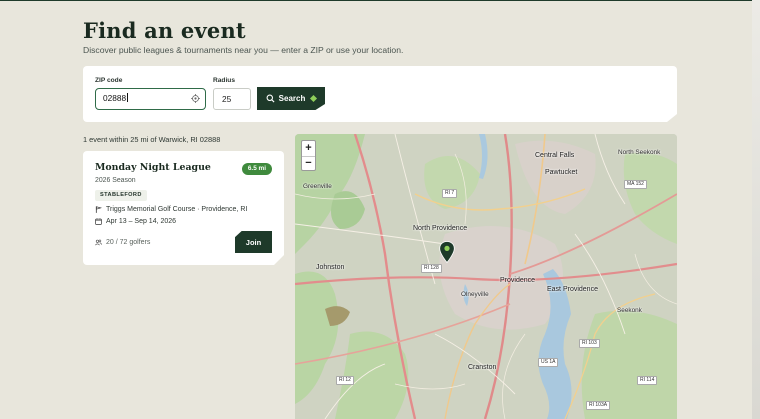 This screenshot has width=760, height=419. What do you see at coordinates (431, 268) in the screenshot?
I see `road-shield-ri128: RI 128` at bounding box center [431, 268].